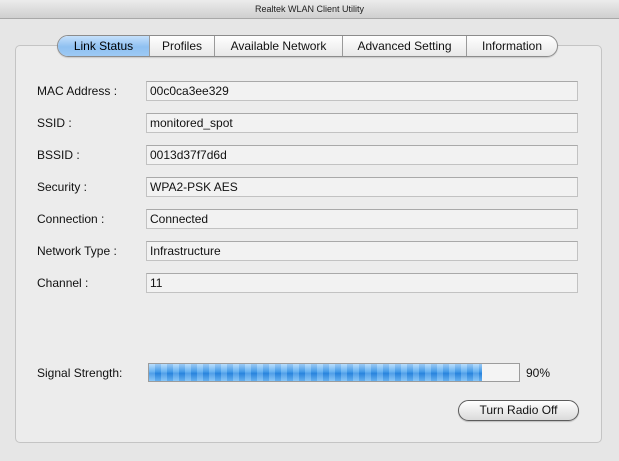 The image size is (619, 461). I want to click on signal-strength-fill, so click(315, 372).